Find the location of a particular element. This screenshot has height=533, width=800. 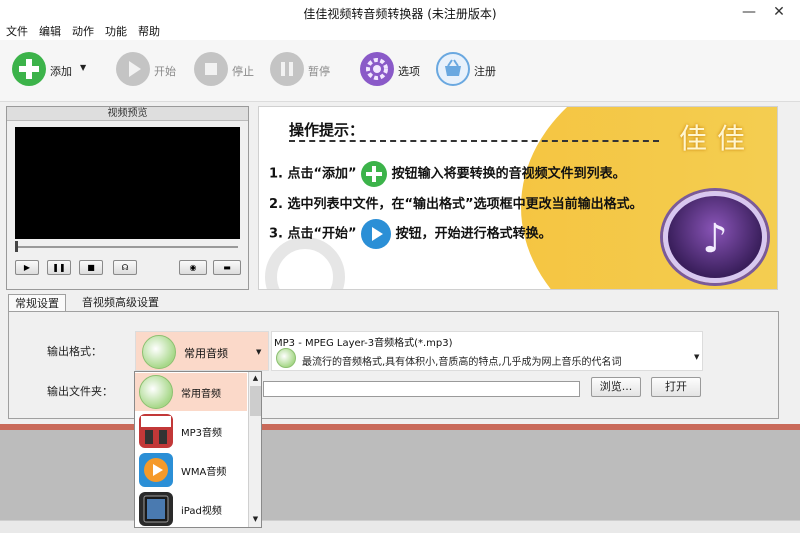

menu-action: 动作 is located at coordinates (83, 32).